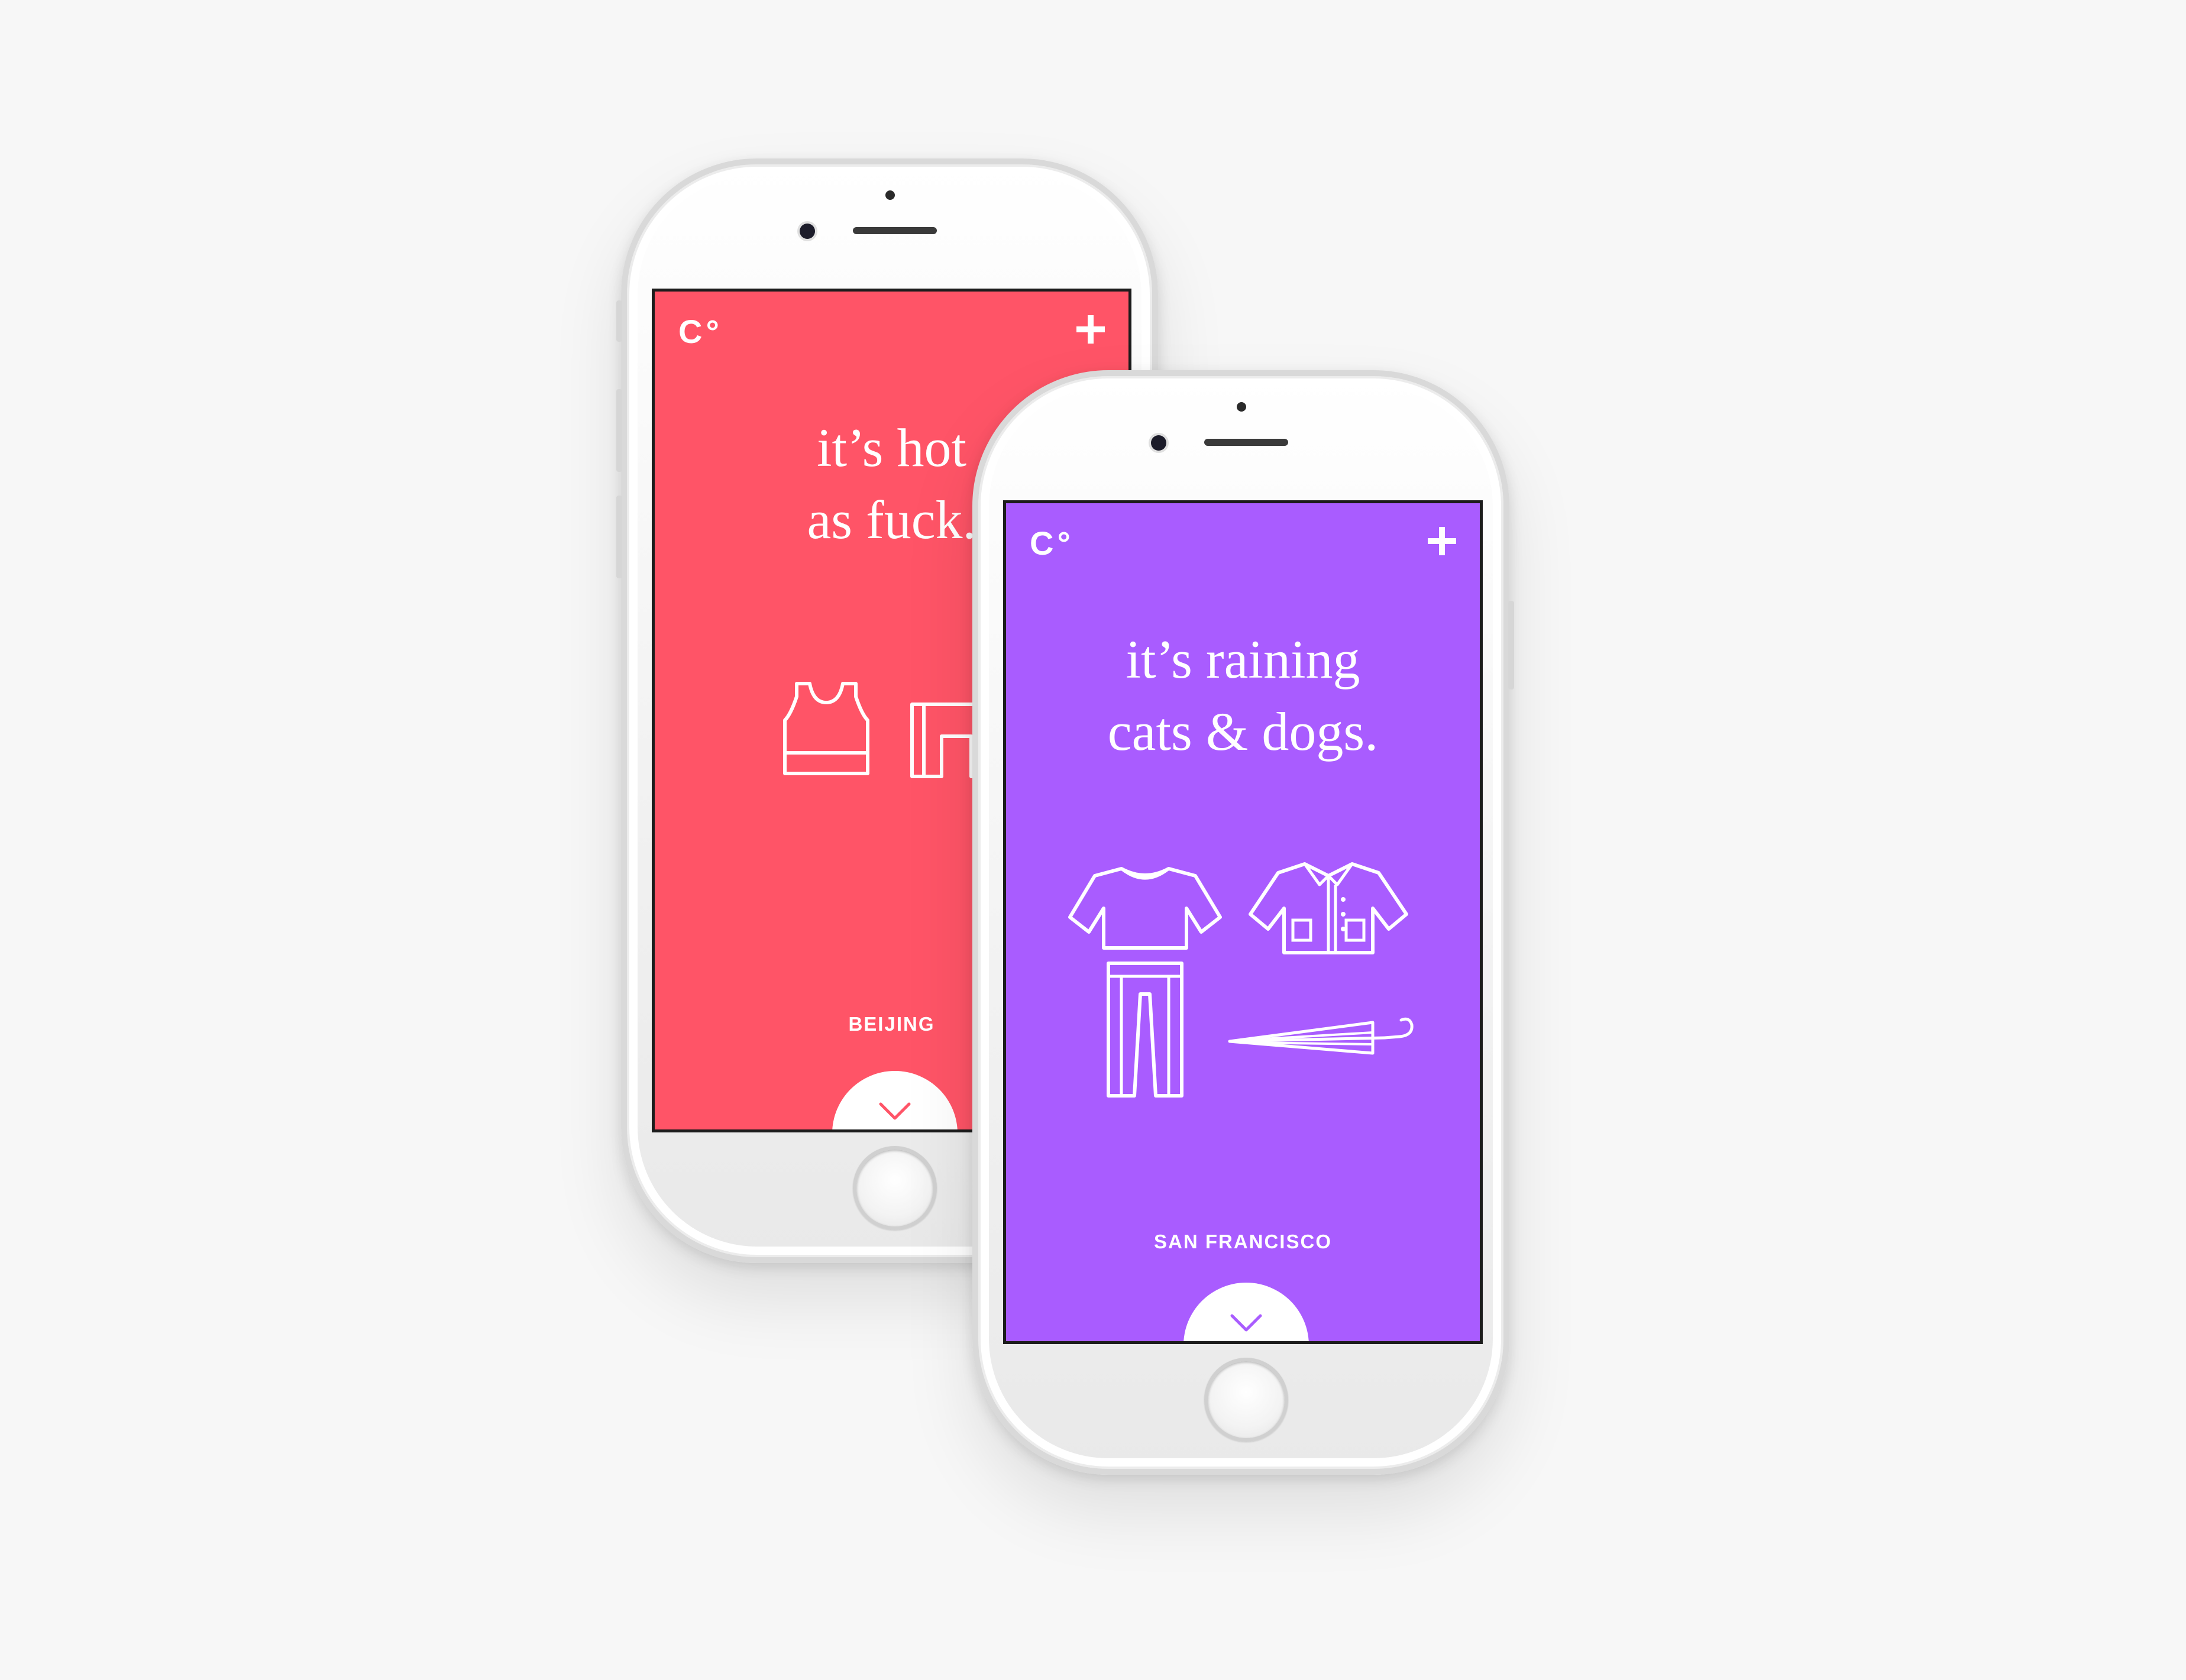  What do you see at coordinates (1329, 908) in the screenshot?
I see `raincoat-icon` at bounding box center [1329, 908].